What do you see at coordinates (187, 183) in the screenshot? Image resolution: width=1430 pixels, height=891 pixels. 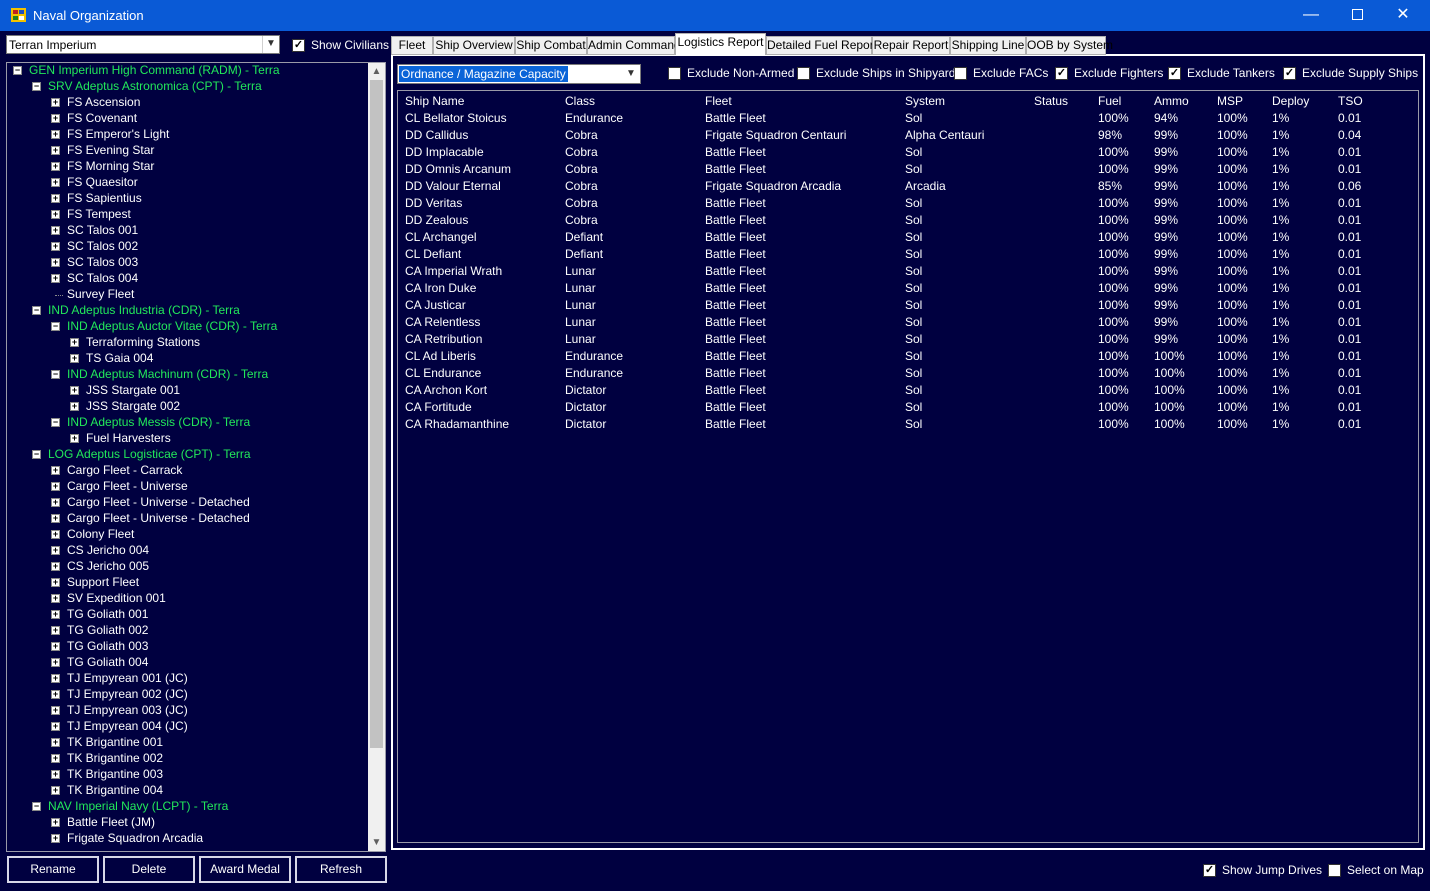 I see `tree-node-fleet: + FS Quaesitor` at bounding box center [187, 183].